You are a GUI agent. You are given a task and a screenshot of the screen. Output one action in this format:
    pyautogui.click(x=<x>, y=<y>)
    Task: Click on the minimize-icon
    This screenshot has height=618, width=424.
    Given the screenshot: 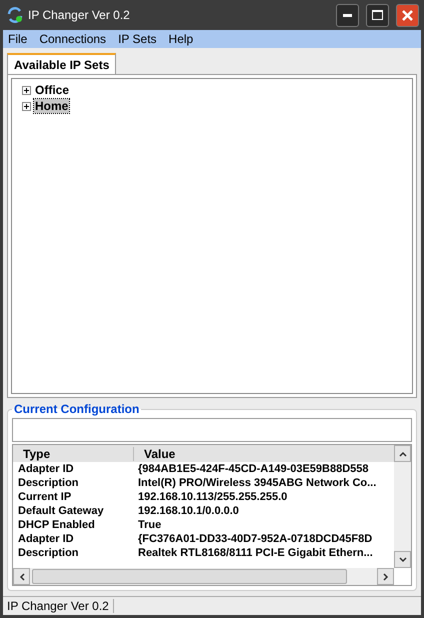 What is the action you would take?
    pyautogui.click(x=347, y=15)
    